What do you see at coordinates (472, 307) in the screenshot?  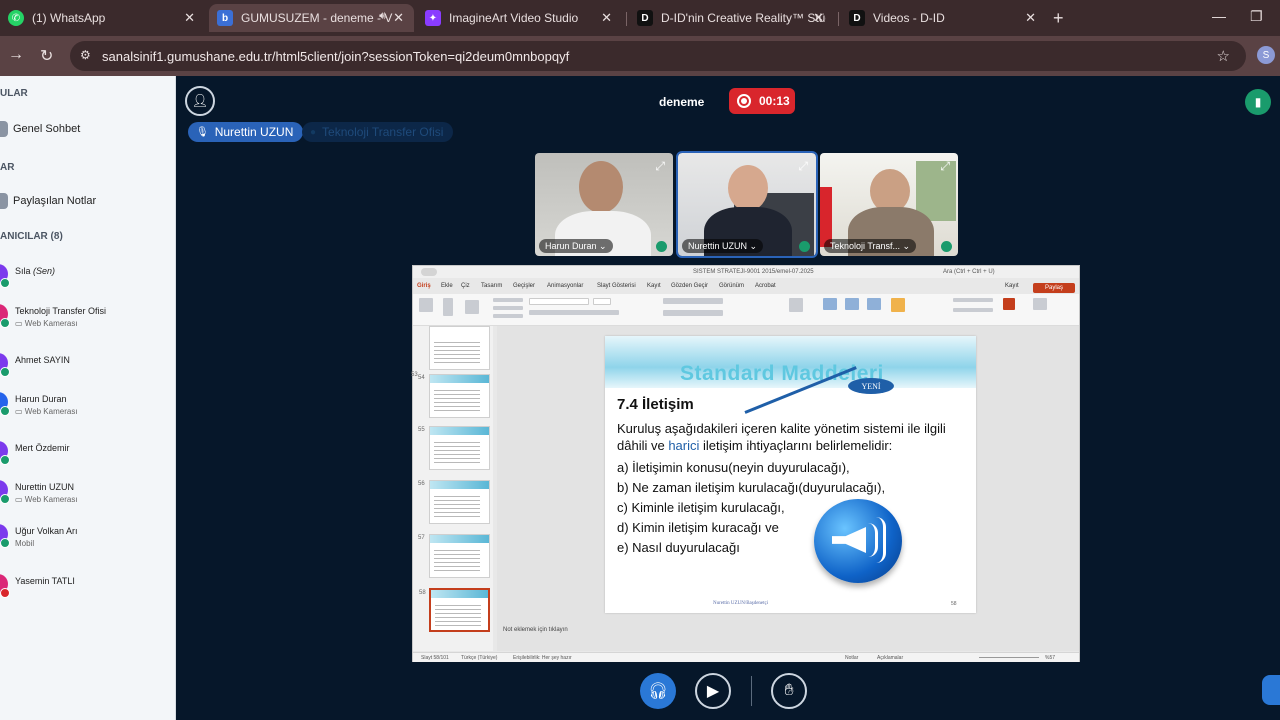 I see `new-slide-icon` at bounding box center [472, 307].